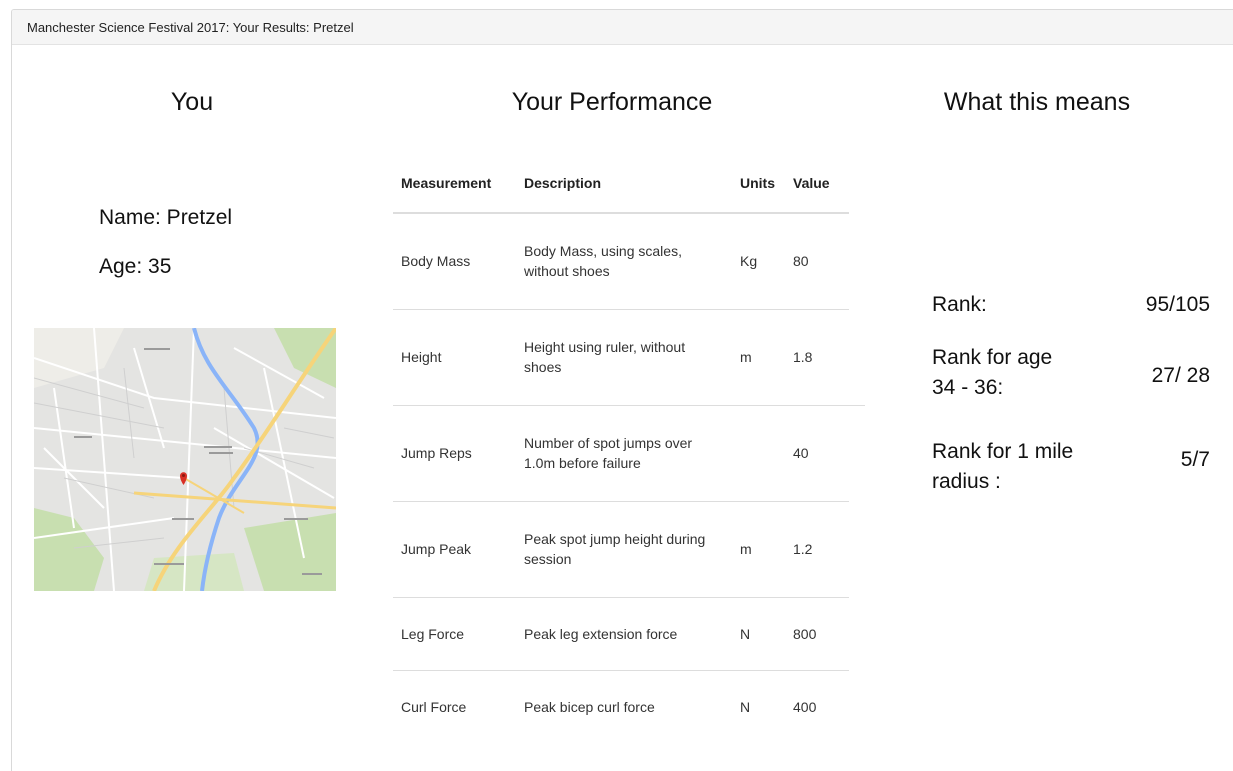 The width and height of the screenshot is (1233, 771). Describe the element at coordinates (436, 261) in the screenshot. I see `cell-measurement: Body Mass` at that location.